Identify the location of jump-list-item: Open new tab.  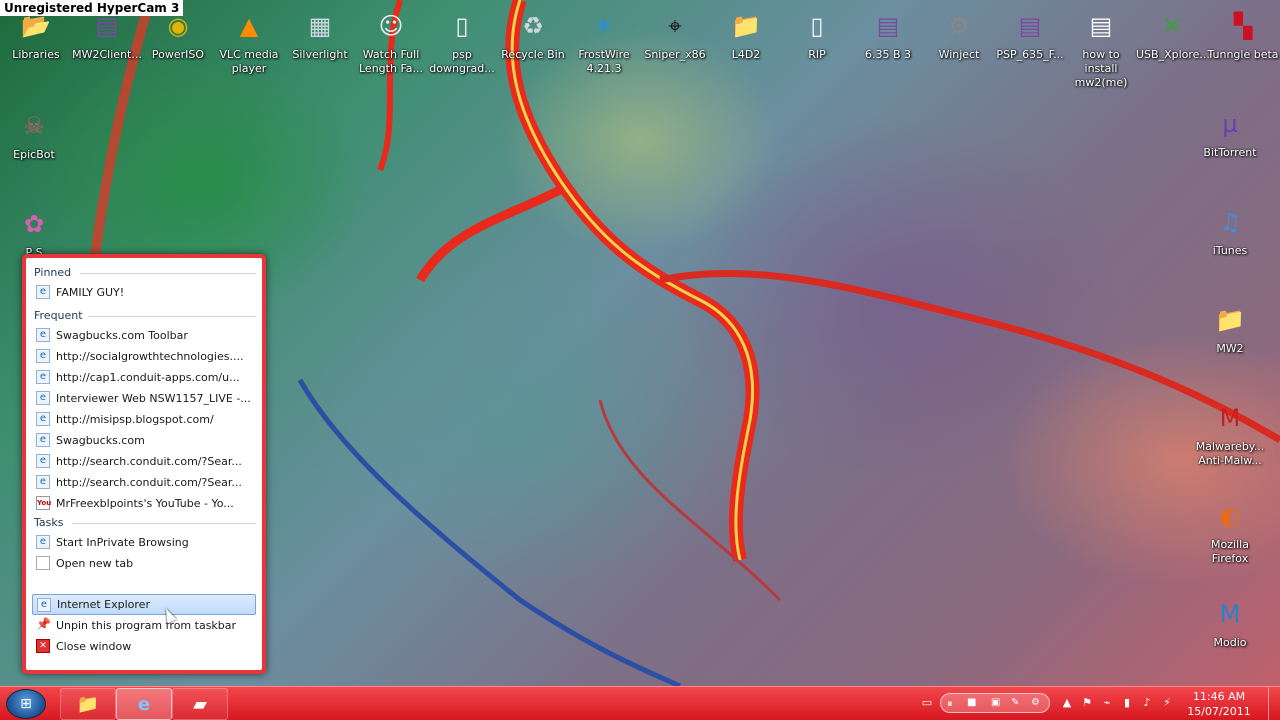
(144, 563).